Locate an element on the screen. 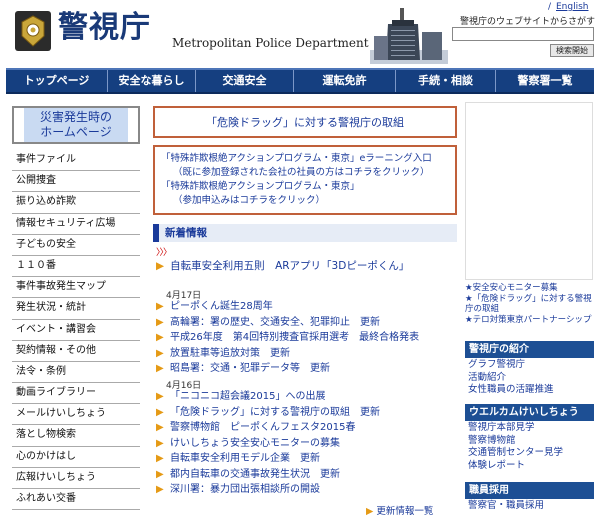 The width and height of the screenshot is (600, 522). sidebar-item-public-investigation: 公開捜査 is located at coordinates (76, 182).